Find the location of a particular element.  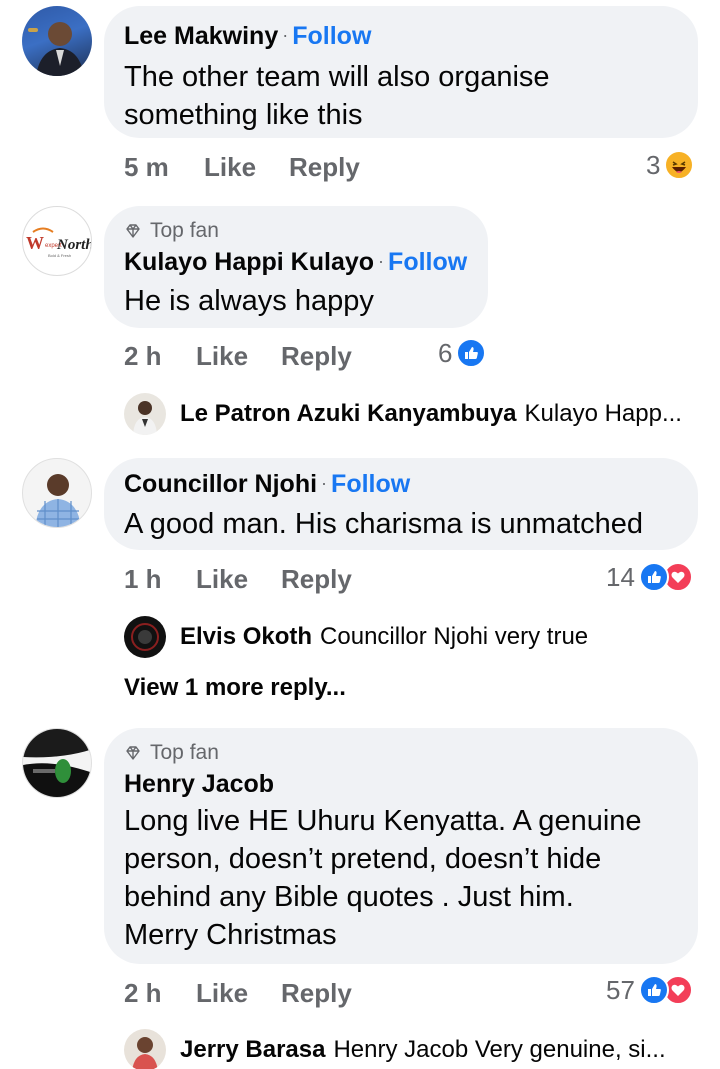

reply-preview: Elvis Okoth Councillor Njohi very true is located at coordinates (356, 637).